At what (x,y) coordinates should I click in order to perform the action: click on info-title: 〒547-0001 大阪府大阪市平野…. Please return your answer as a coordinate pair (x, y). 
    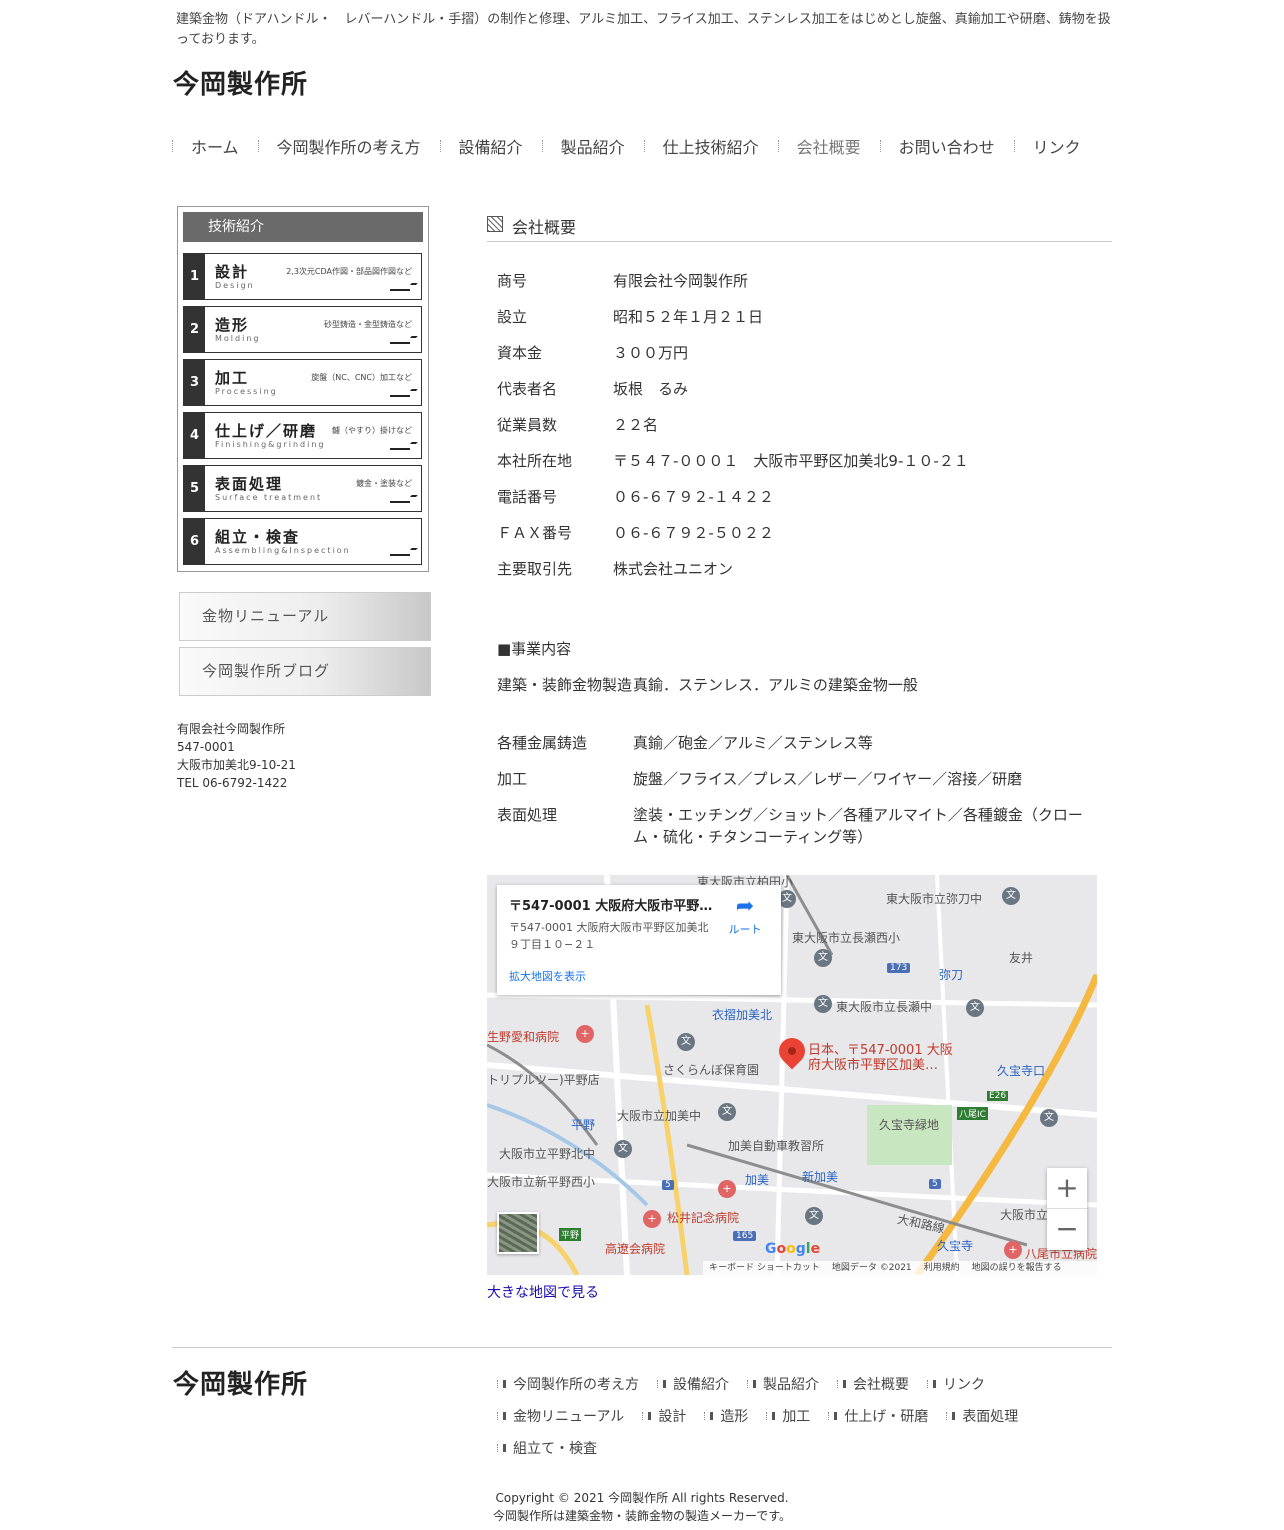
    Looking at the image, I should click on (611, 906).